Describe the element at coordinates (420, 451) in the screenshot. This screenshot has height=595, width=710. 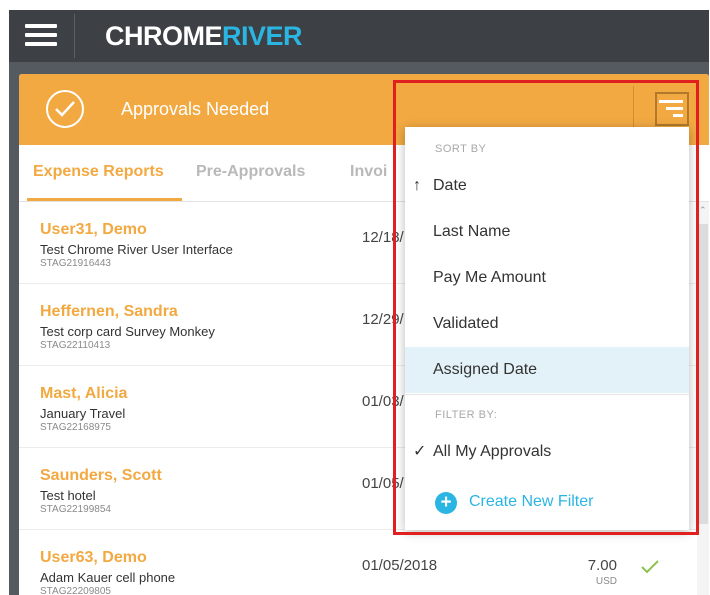
I see `selected-check-icon: ✓` at that location.